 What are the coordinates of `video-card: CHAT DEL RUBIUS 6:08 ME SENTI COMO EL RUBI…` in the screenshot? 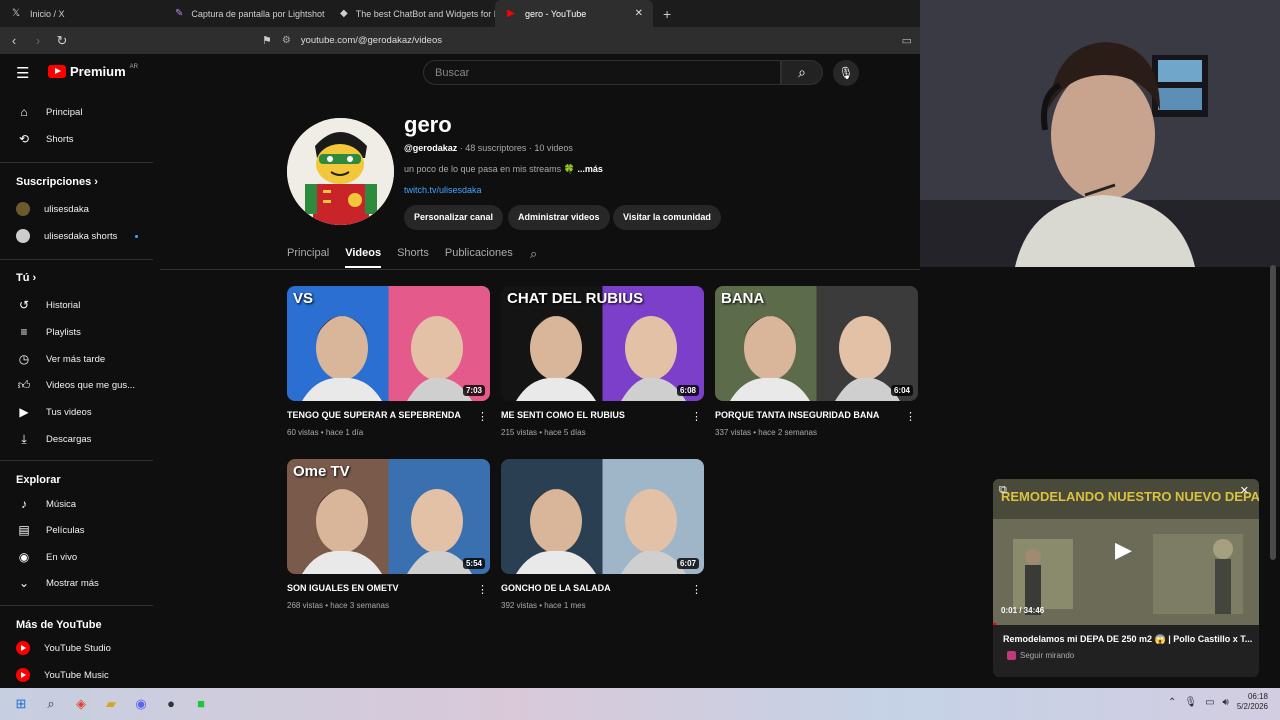 It's located at (602, 361).